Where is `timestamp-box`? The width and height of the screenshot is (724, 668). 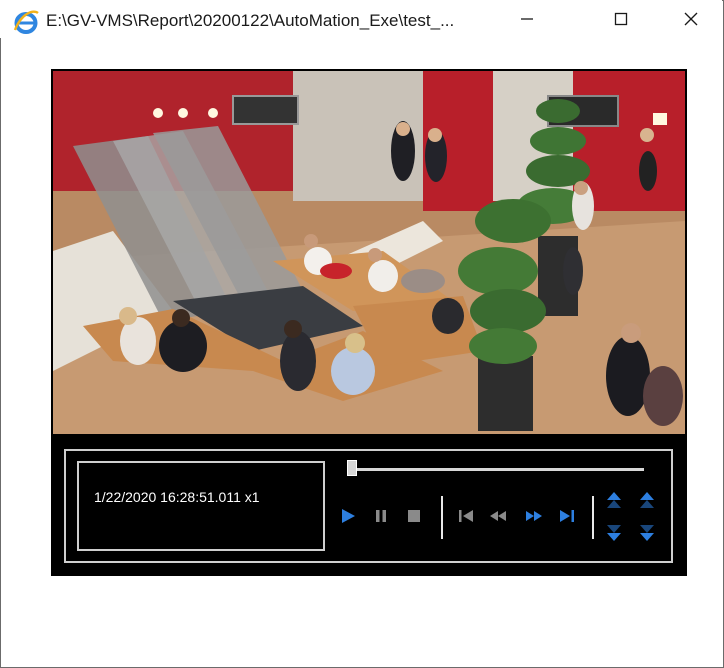 timestamp-box is located at coordinates (201, 506).